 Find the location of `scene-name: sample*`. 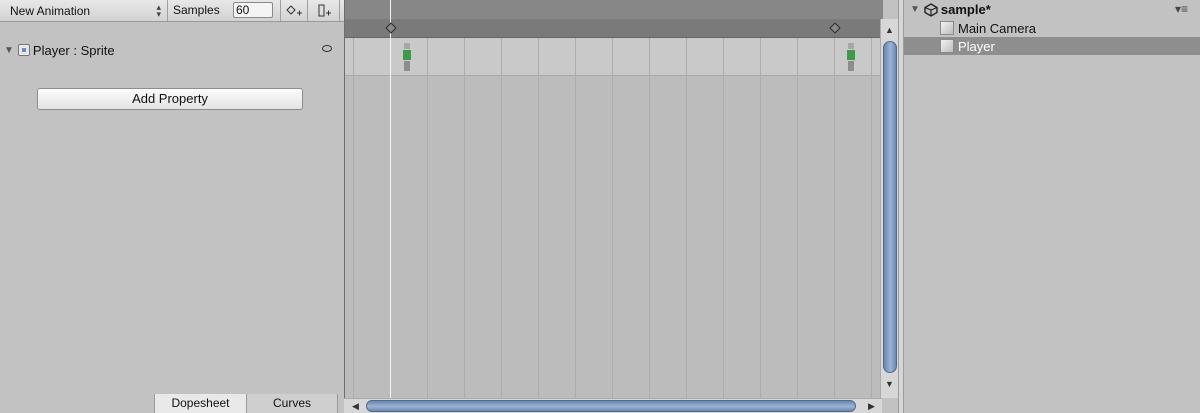

scene-name: sample* is located at coordinates (965, 9).